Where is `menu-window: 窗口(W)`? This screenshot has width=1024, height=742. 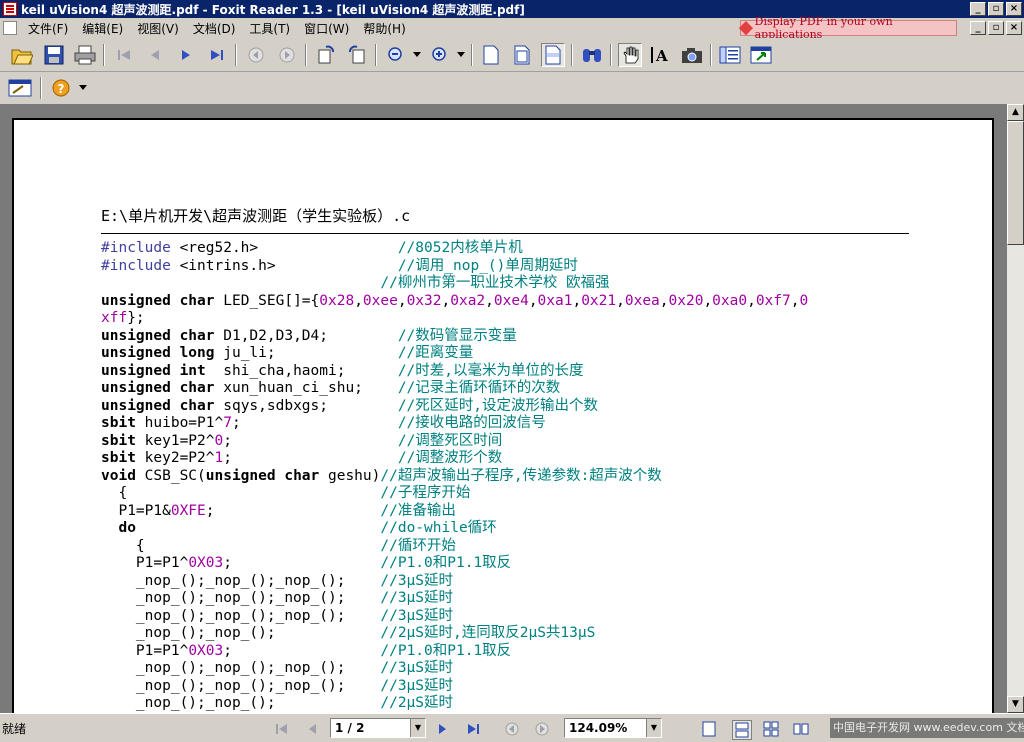 menu-window: 窗口(W) is located at coordinates (326, 28).